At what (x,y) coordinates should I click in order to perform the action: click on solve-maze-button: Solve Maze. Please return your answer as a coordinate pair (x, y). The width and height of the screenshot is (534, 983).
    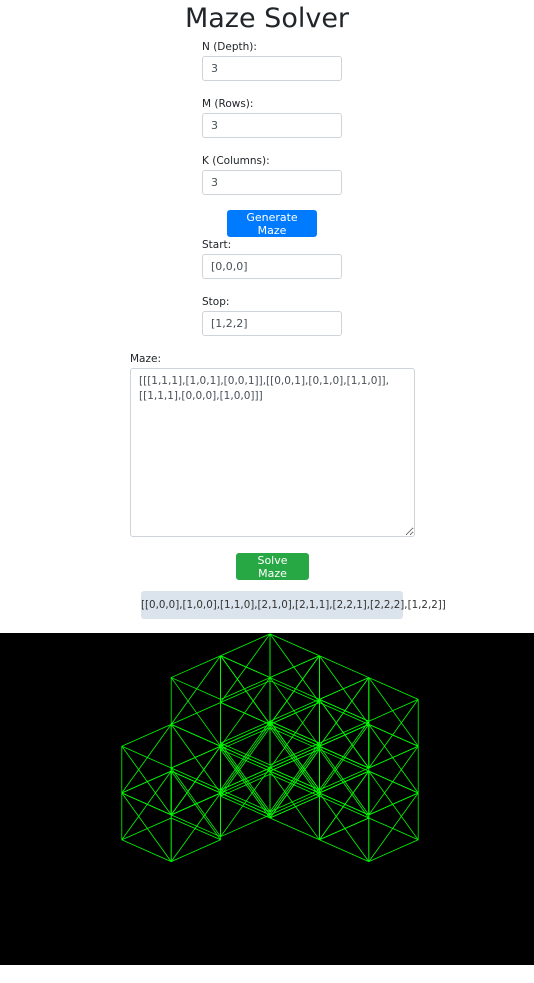
    Looking at the image, I should click on (272, 566).